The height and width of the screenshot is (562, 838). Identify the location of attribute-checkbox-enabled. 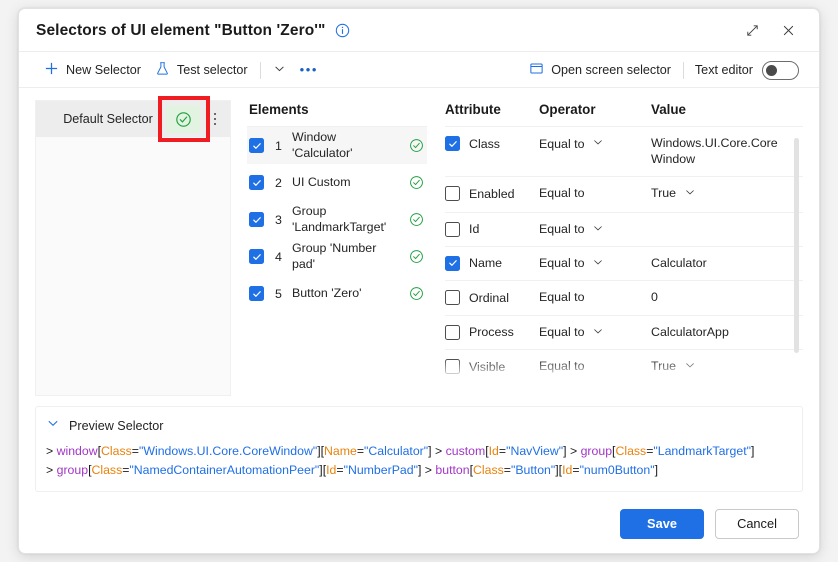
(452, 193).